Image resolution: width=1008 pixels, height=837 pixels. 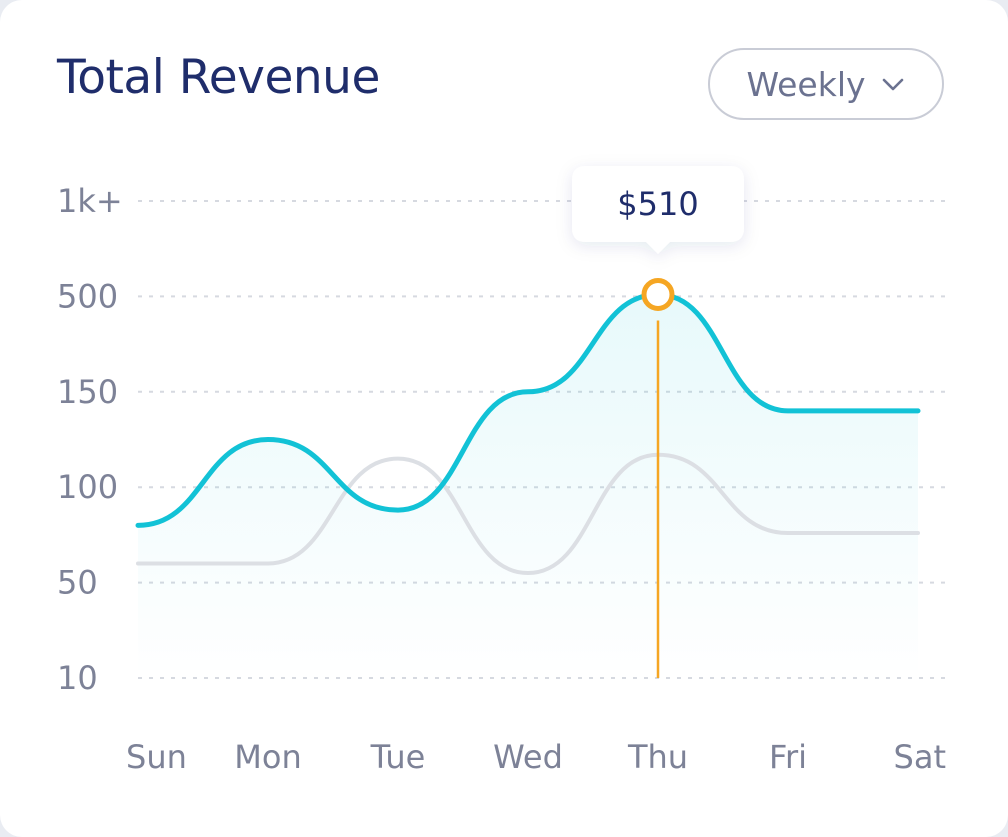 What do you see at coordinates (87, 487) in the screenshot?
I see `y-tick-label: 100` at bounding box center [87, 487].